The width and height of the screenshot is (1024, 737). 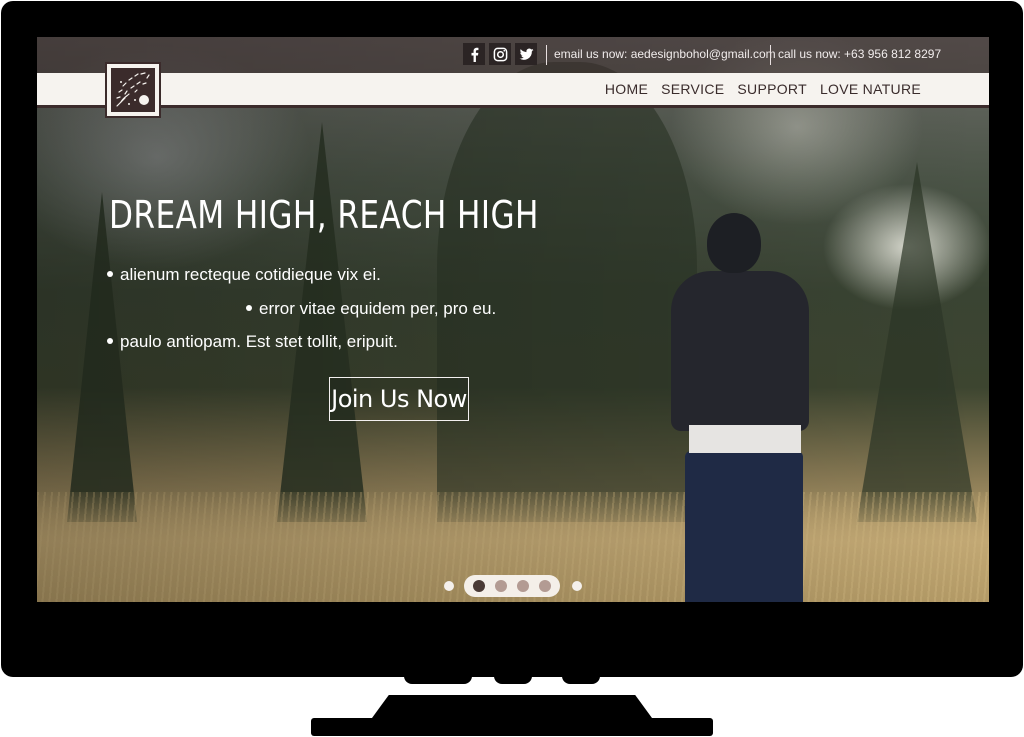 I want to click on hero-bullet: alienum recteque cotidieque vix ei., so click(x=244, y=275).